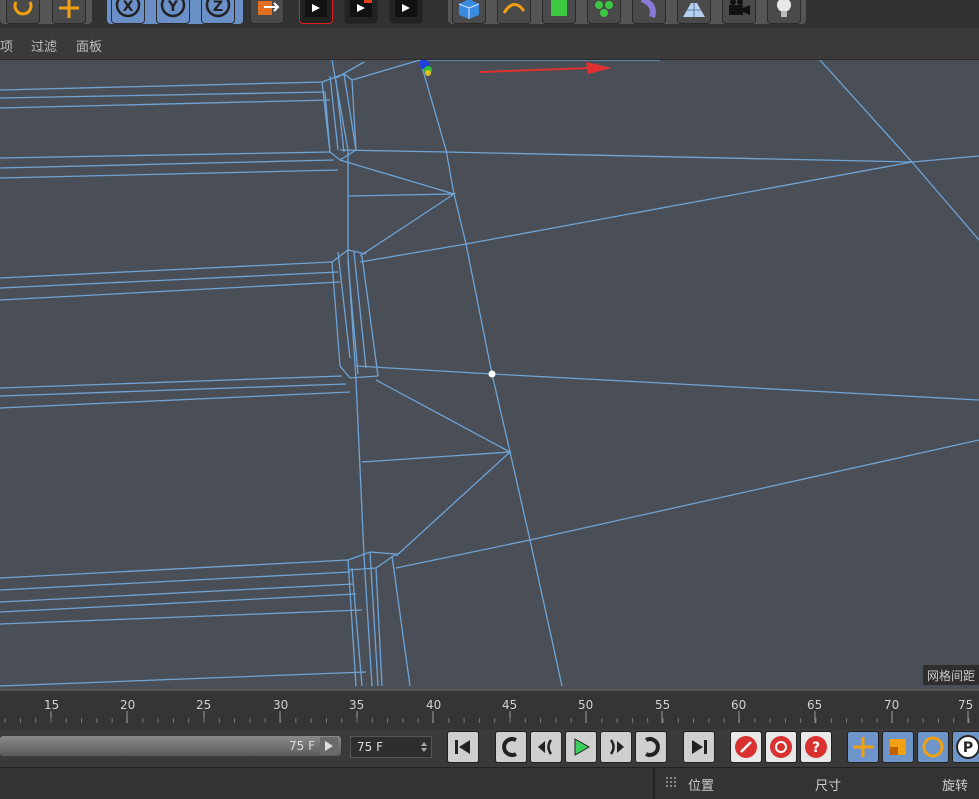 Image resolution: width=979 pixels, height=799 pixels. I want to click on rotation-label: 旋转, so click(955, 786).